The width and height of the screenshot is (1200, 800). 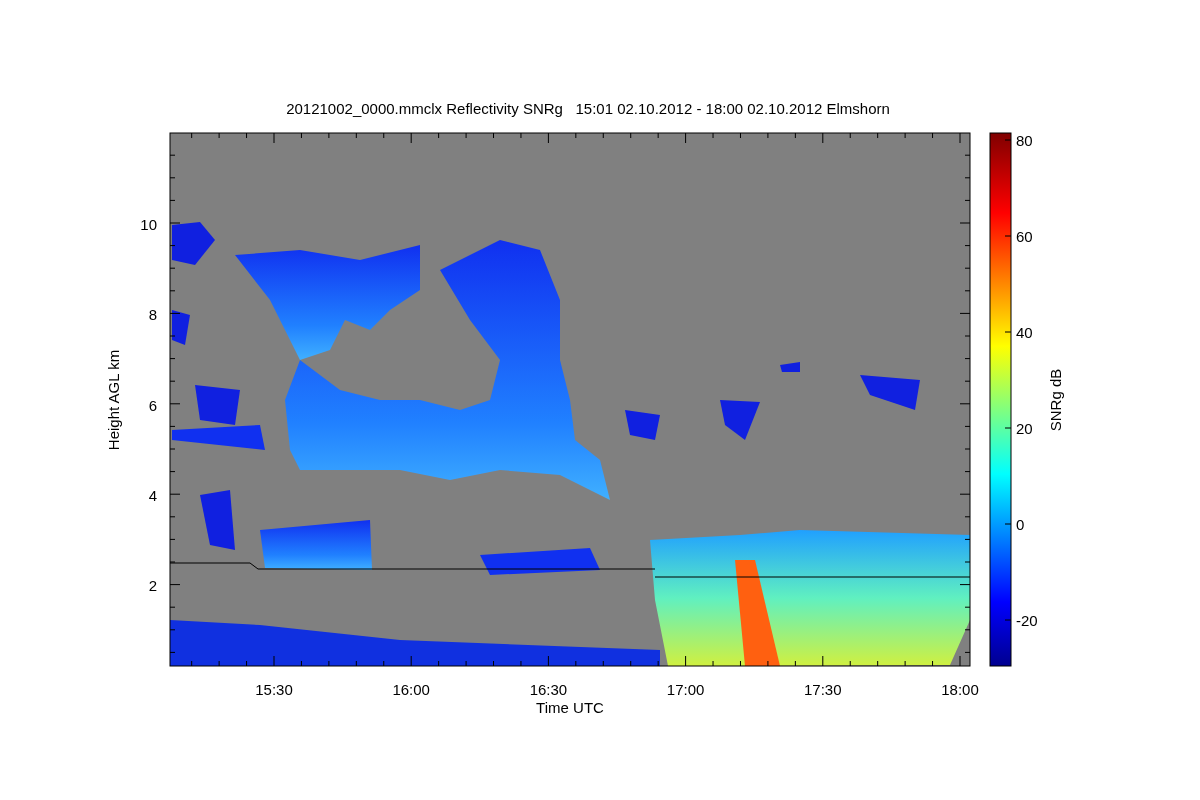 What do you see at coordinates (960, 689) in the screenshot?
I see `x-tick-label: 18:00` at bounding box center [960, 689].